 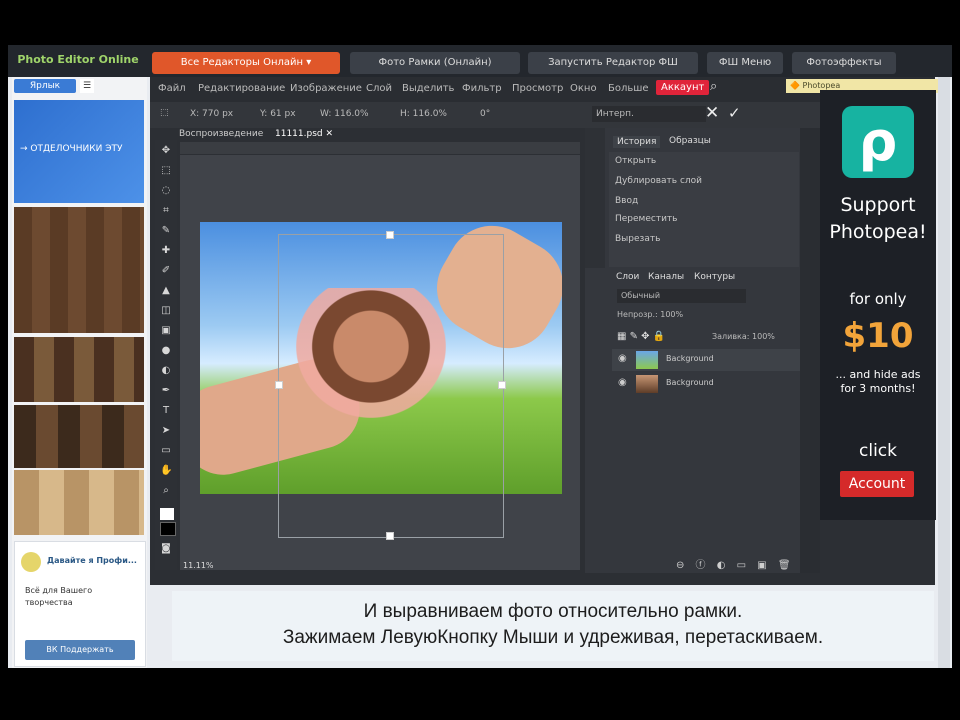 What do you see at coordinates (502, 385) in the screenshot?
I see `transform-handle-right` at bounding box center [502, 385].